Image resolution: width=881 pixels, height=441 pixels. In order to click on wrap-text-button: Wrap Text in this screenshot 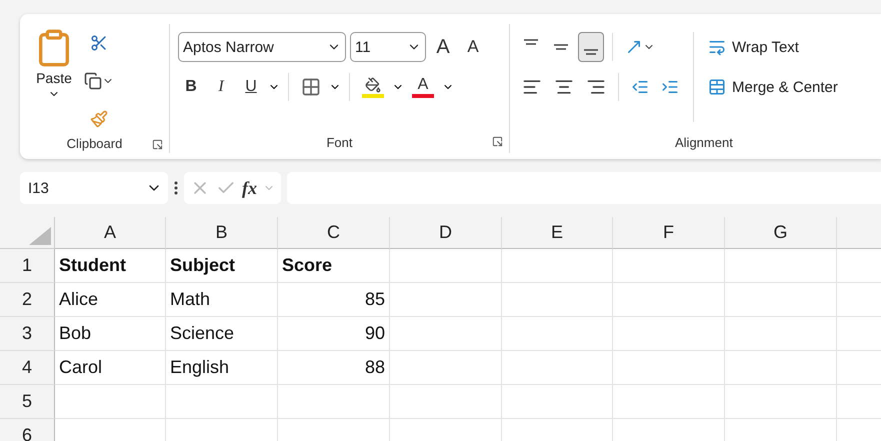, I will do `click(773, 47)`.